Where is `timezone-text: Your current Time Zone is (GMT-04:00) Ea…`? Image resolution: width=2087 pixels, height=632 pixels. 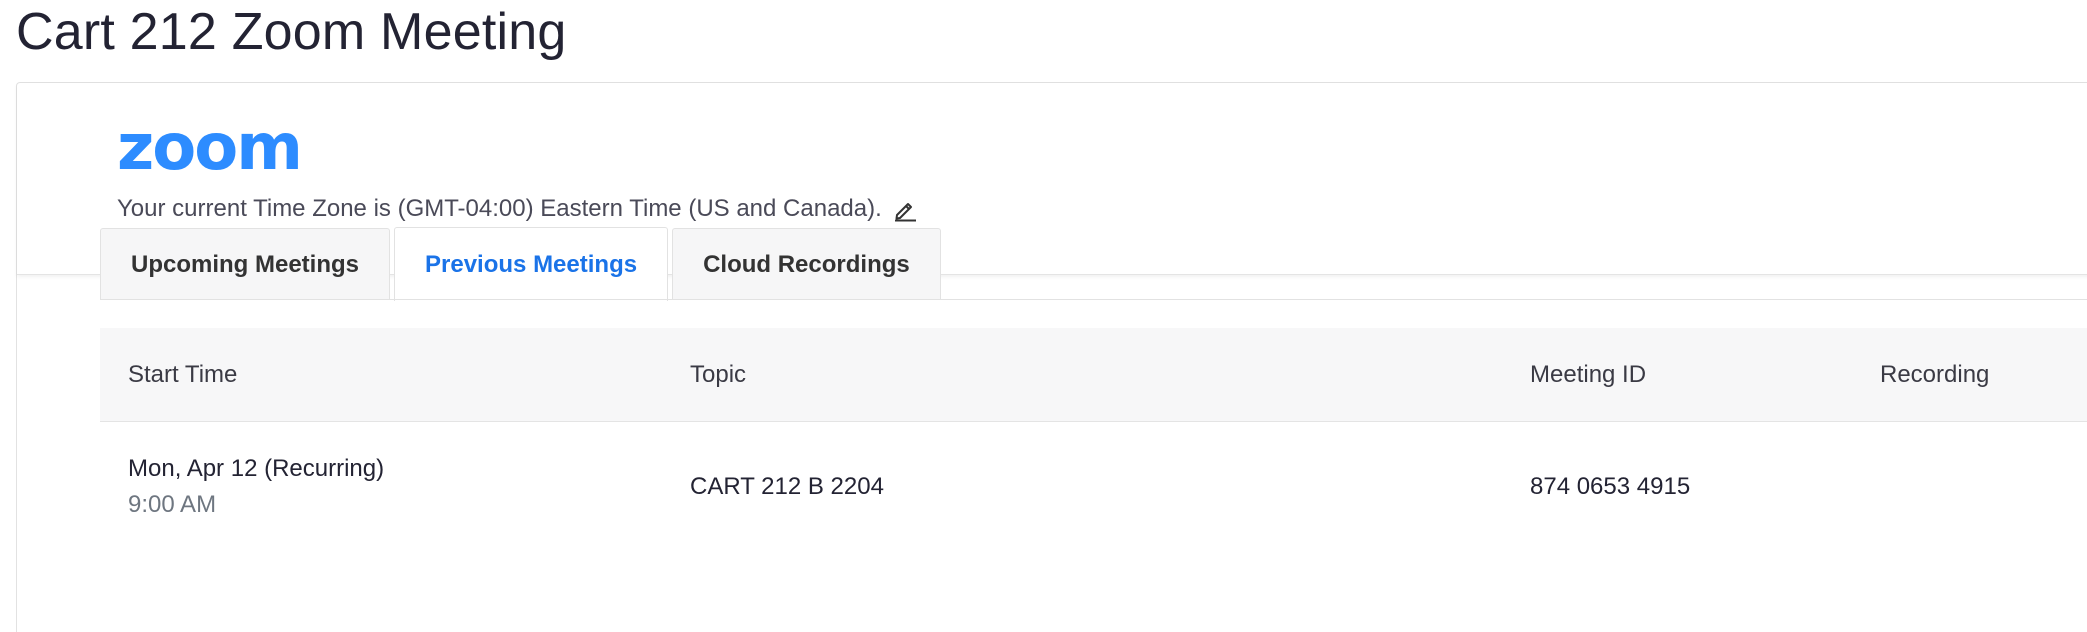 timezone-text: Your current Time Zone is (GMT-04:00) Ea… is located at coordinates (499, 208).